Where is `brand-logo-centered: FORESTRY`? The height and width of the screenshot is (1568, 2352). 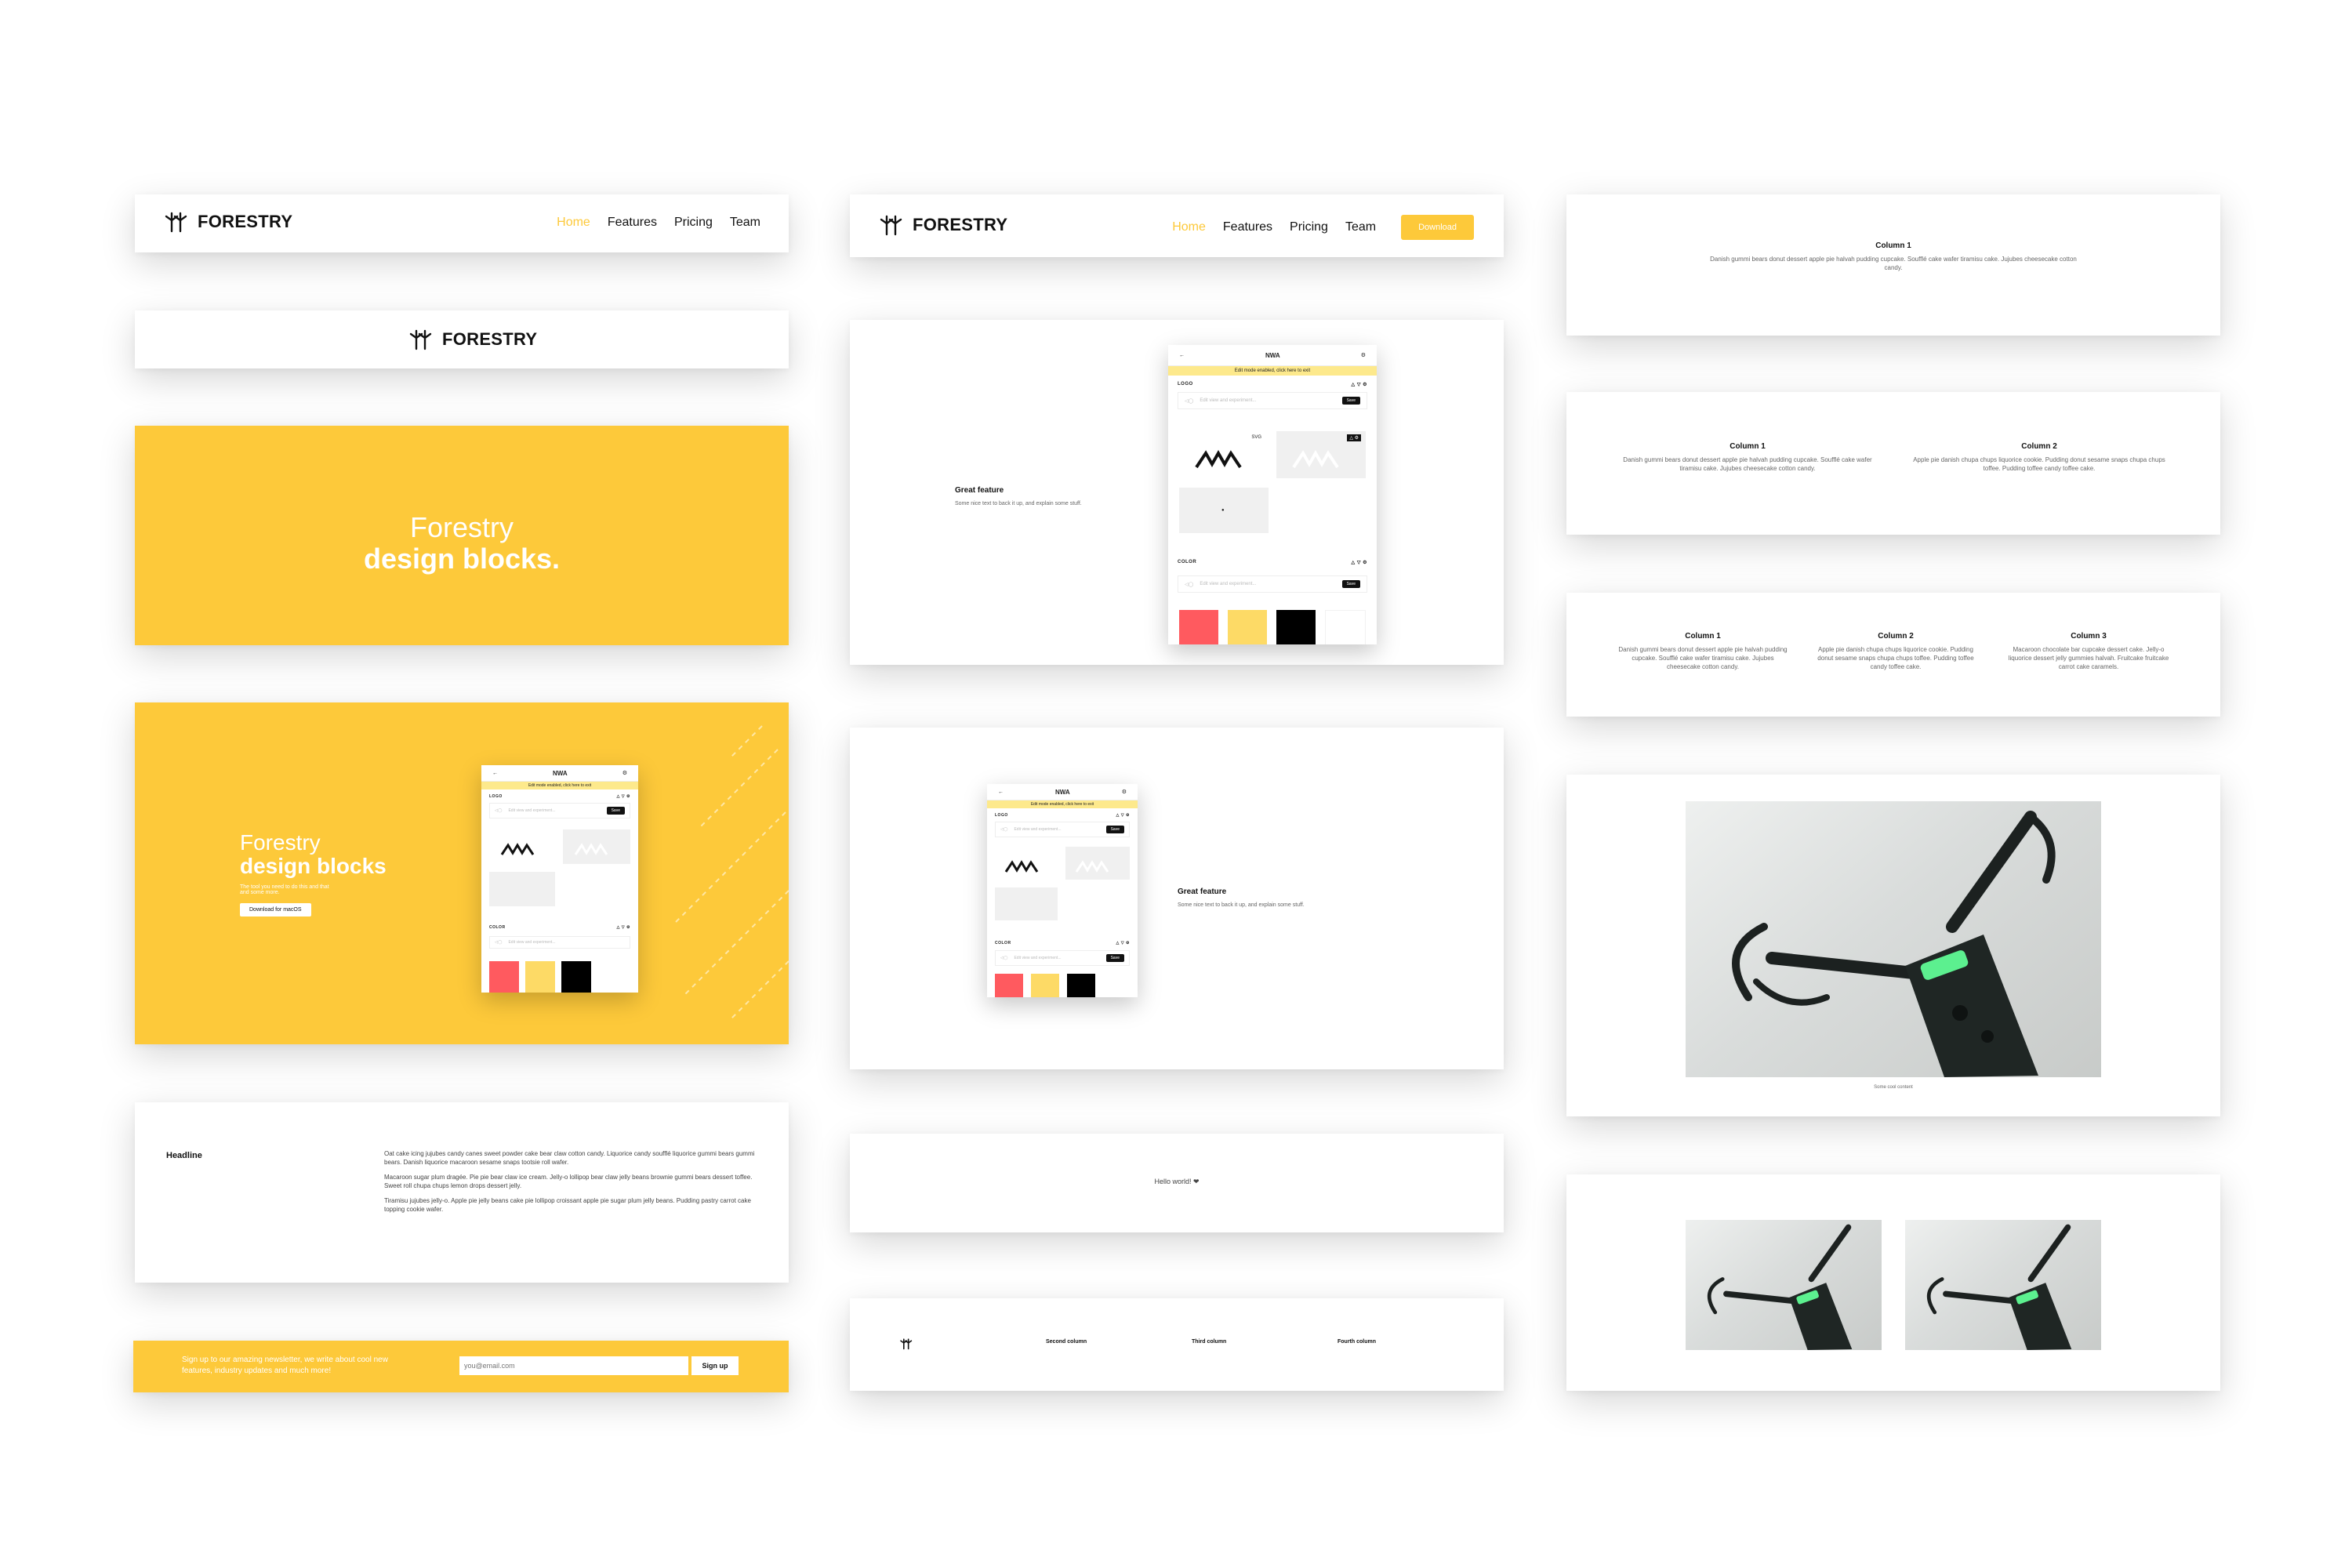
brand-logo-centered: FORESTRY is located at coordinates (473, 339).